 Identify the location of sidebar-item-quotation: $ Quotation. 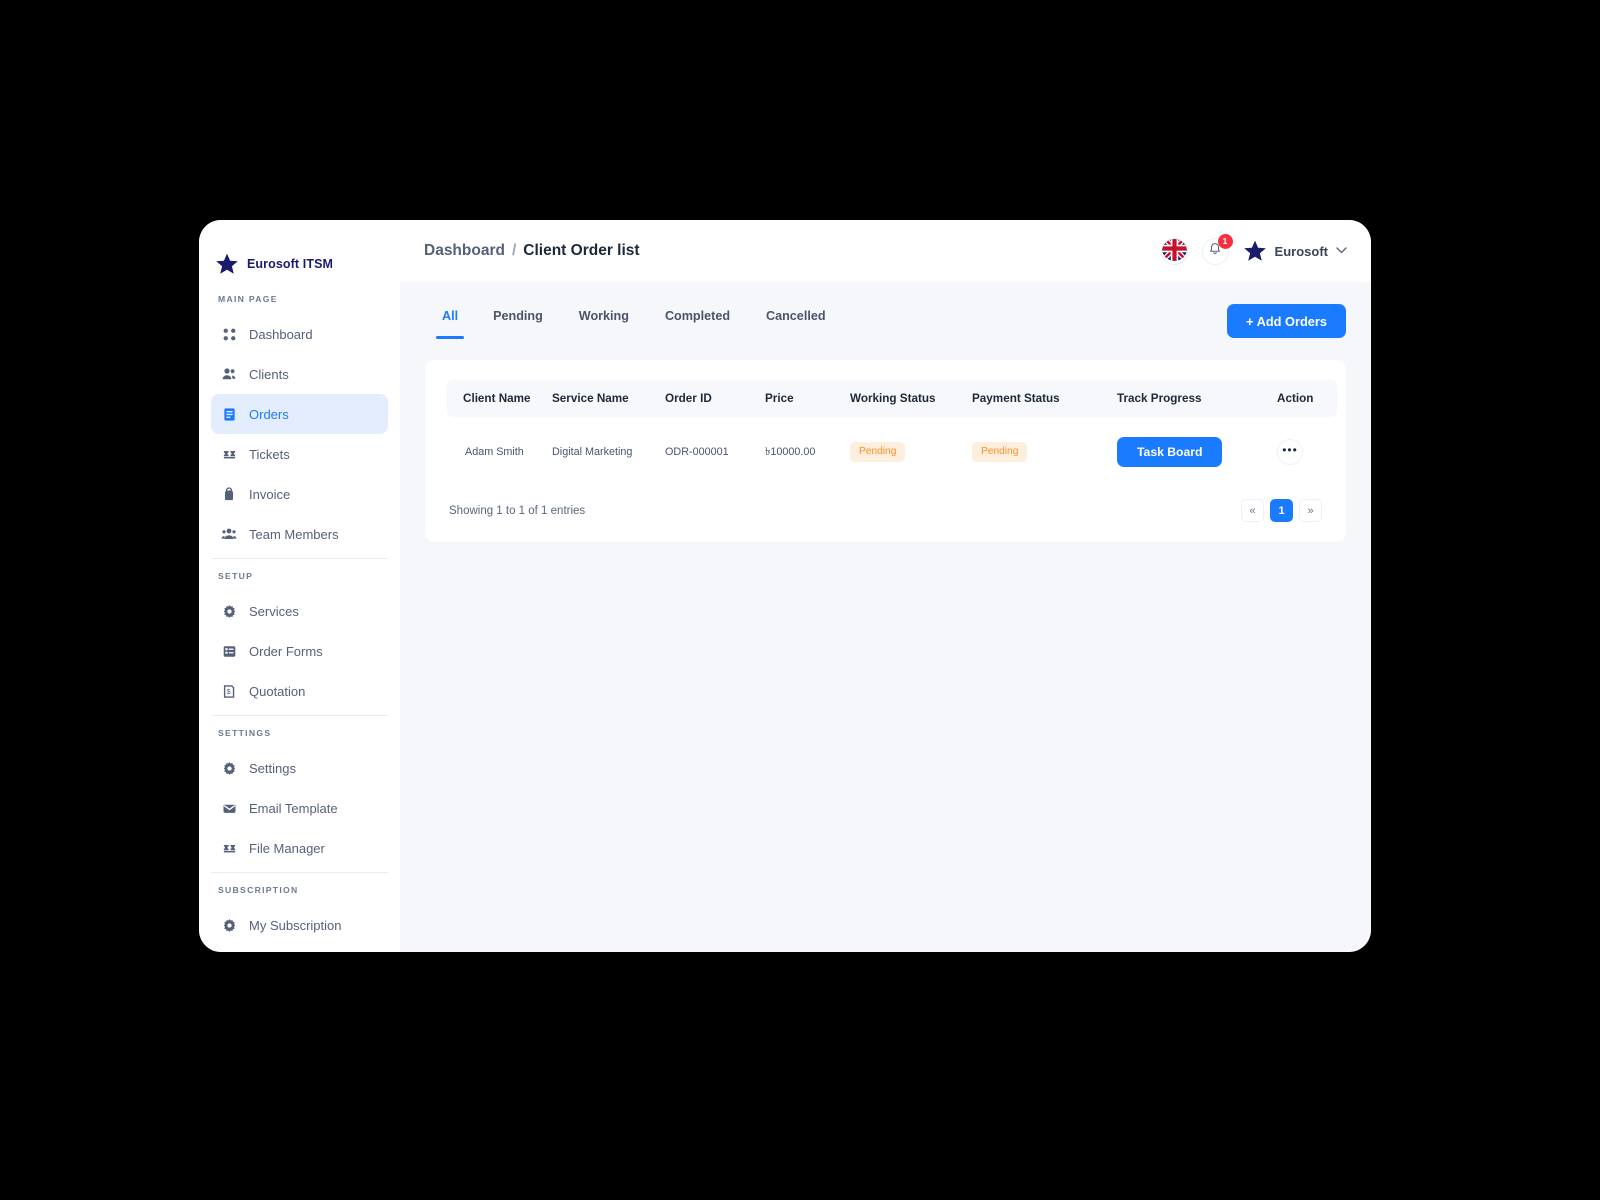
(299, 691).